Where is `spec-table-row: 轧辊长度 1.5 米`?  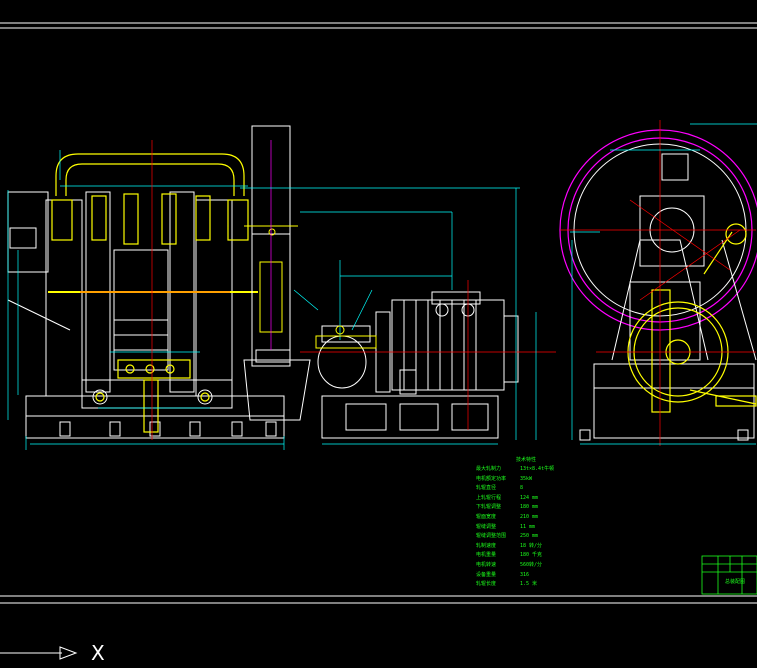 spec-table-row: 轧辊长度 1.5 米 is located at coordinates (526, 585).